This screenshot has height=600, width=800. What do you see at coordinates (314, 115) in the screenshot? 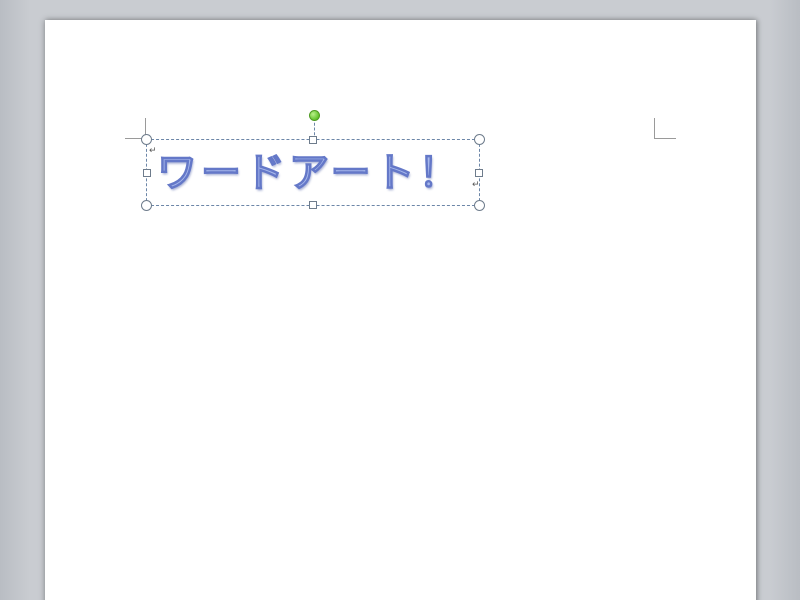
I see `rotate-handle` at bounding box center [314, 115].